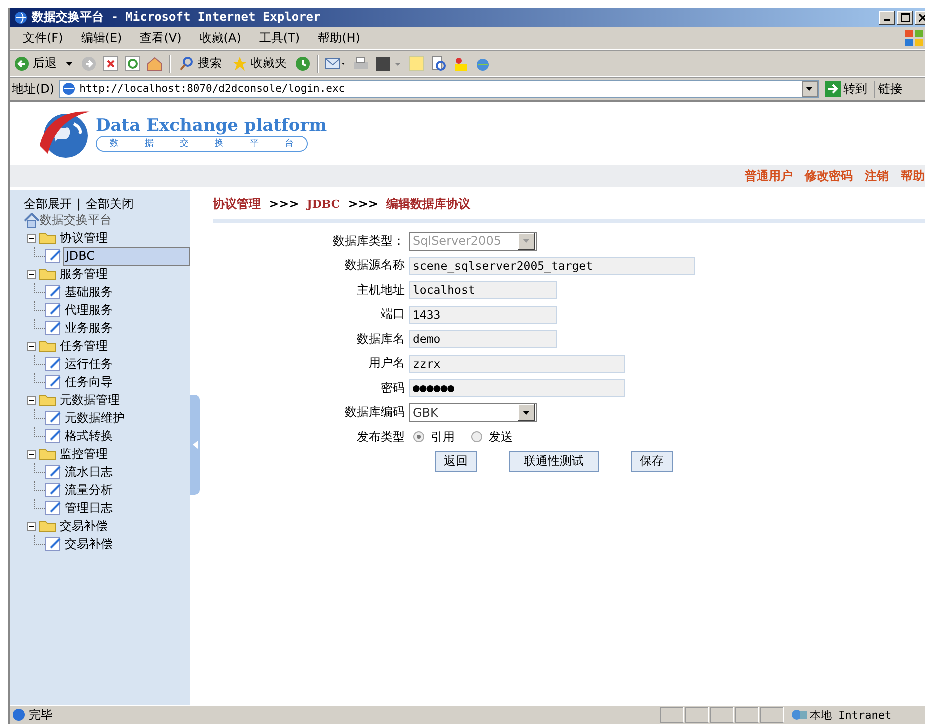 The image size is (925, 724). Describe the element at coordinates (89, 364) in the screenshot. I see `tree-item: 运行任务` at that location.